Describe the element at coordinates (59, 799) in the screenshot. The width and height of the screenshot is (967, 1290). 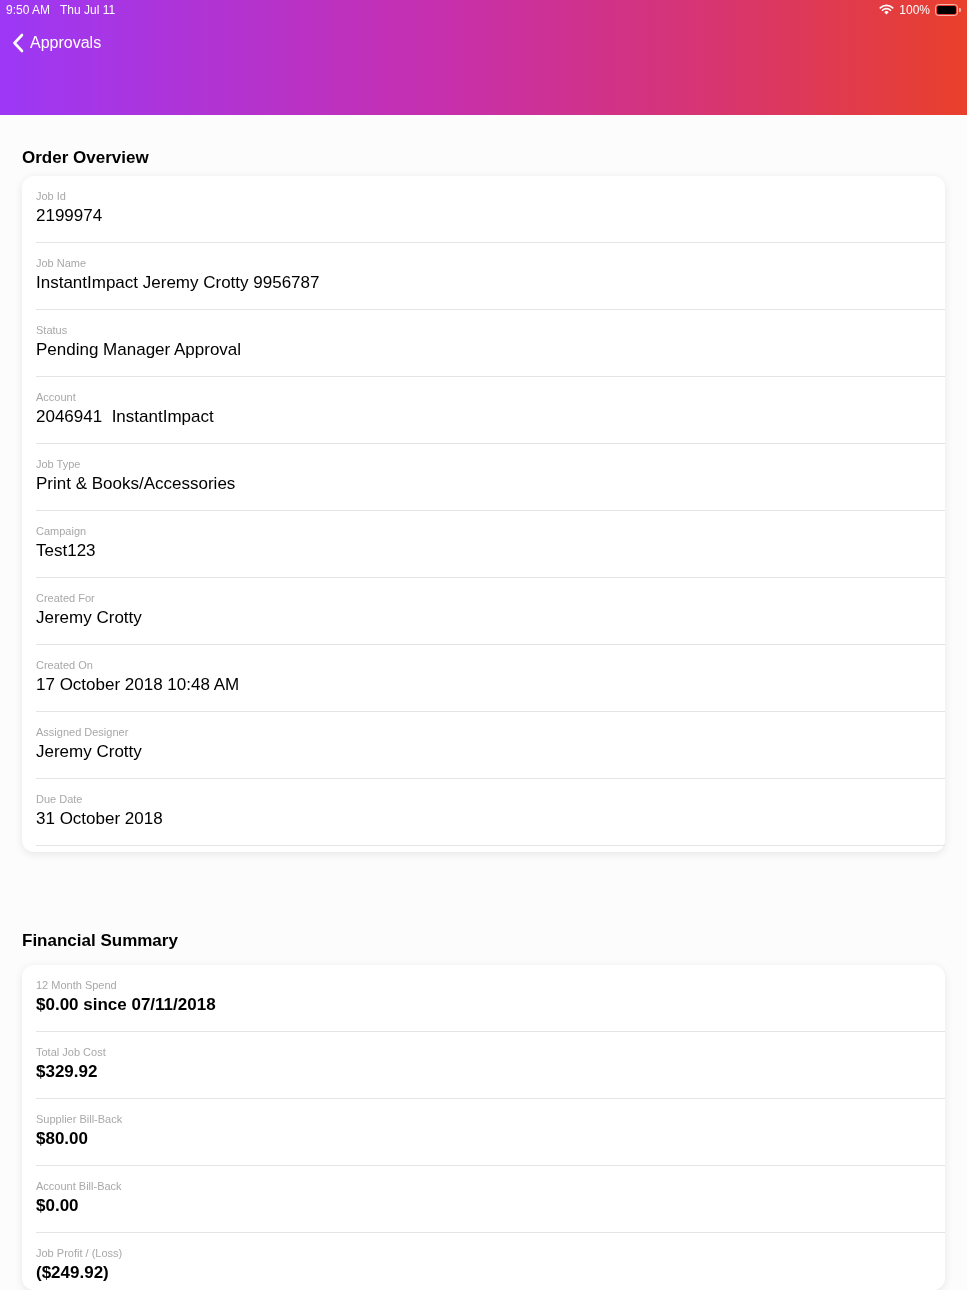
I see `field-label: Due Date` at that location.